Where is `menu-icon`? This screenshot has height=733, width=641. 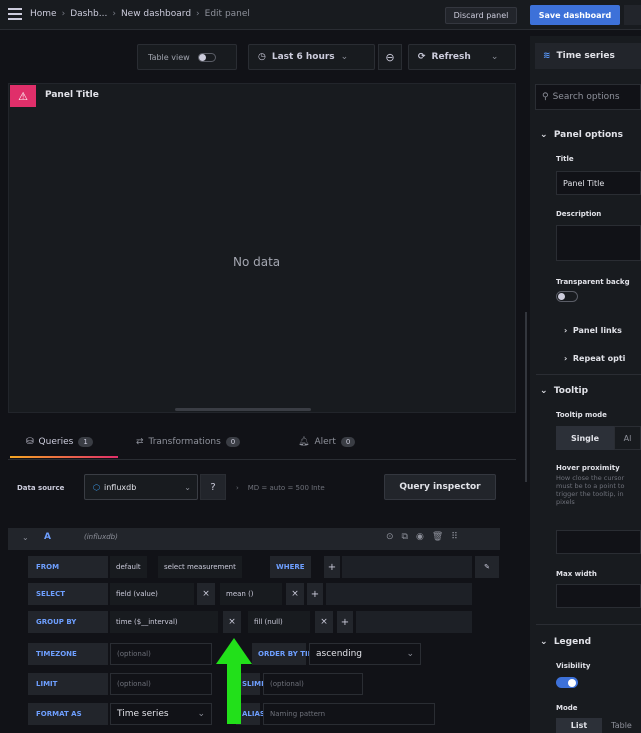 menu-icon is located at coordinates (15, 14).